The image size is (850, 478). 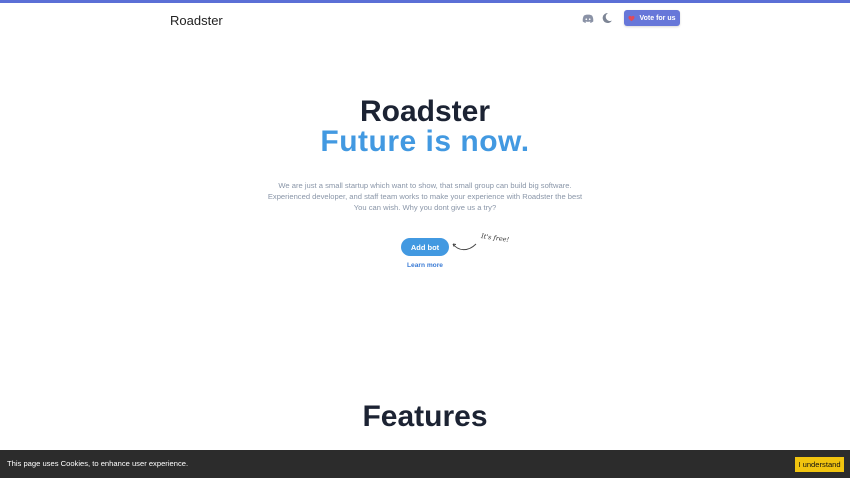 What do you see at coordinates (607, 18) in the screenshot?
I see `moon-icon` at bounding box center [607, 18].